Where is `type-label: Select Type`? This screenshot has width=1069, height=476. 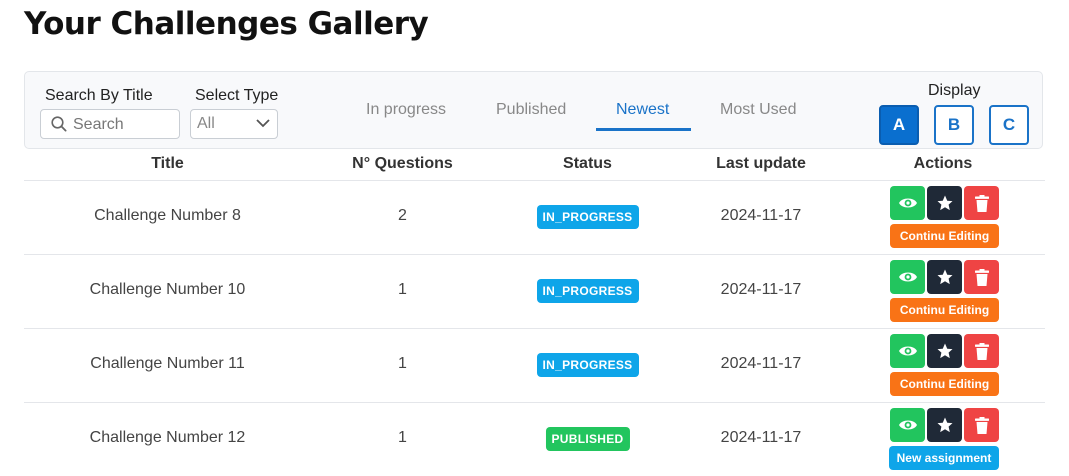
type-label: Select Type is located at coordinates (237, 95).